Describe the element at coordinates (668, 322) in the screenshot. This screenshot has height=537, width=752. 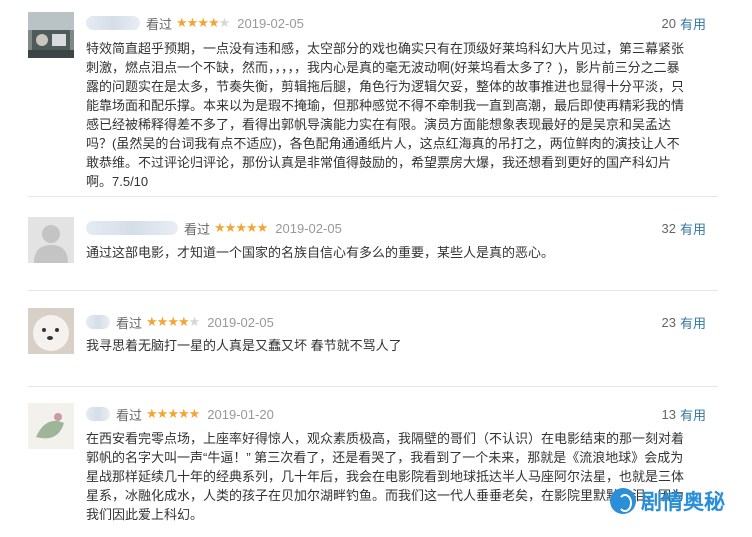
I see `vote-count: 23` at that location.